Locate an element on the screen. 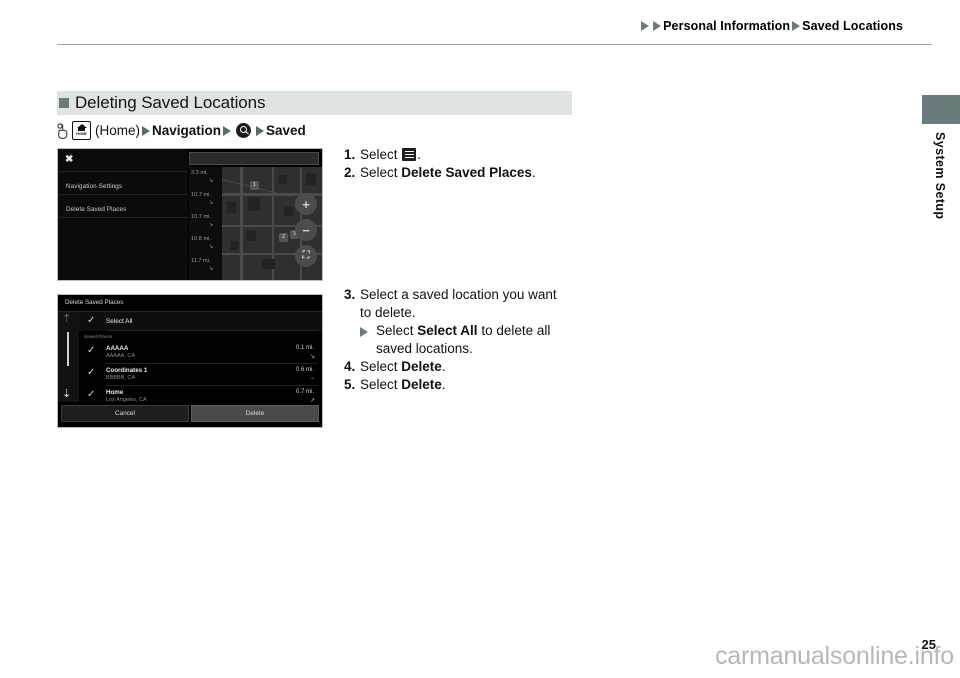  page-title: Deleting Saved Locations is located at coordinates (170, 102).